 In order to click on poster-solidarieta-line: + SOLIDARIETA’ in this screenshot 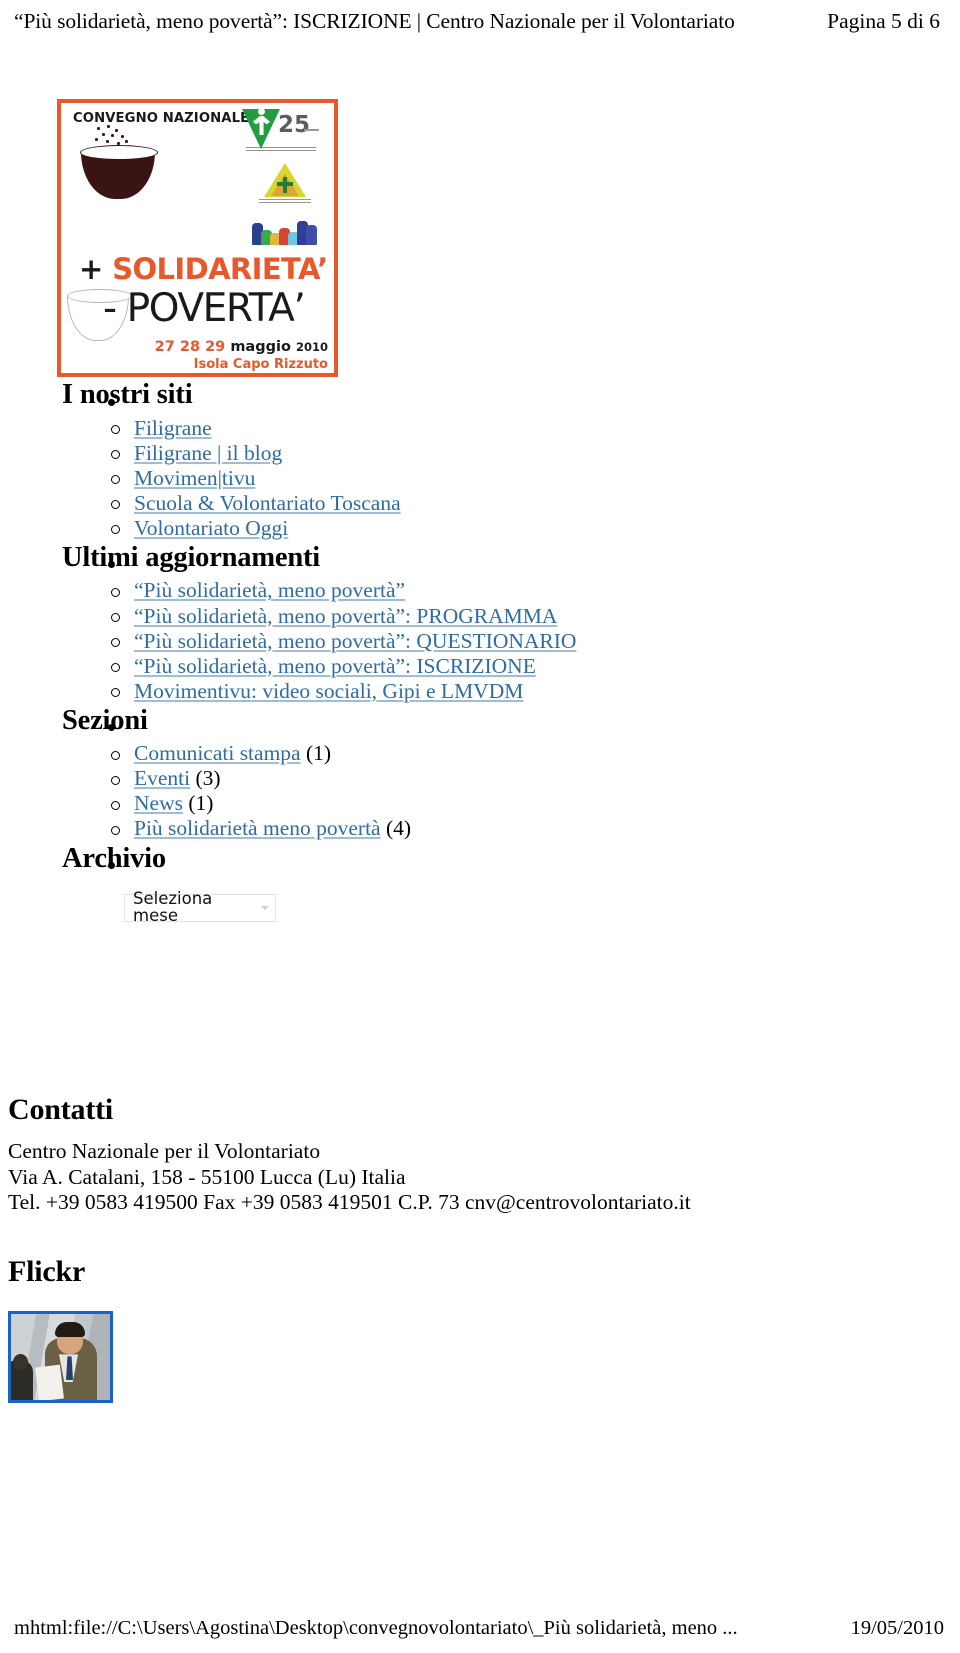, I will do `click(203, 269)`.